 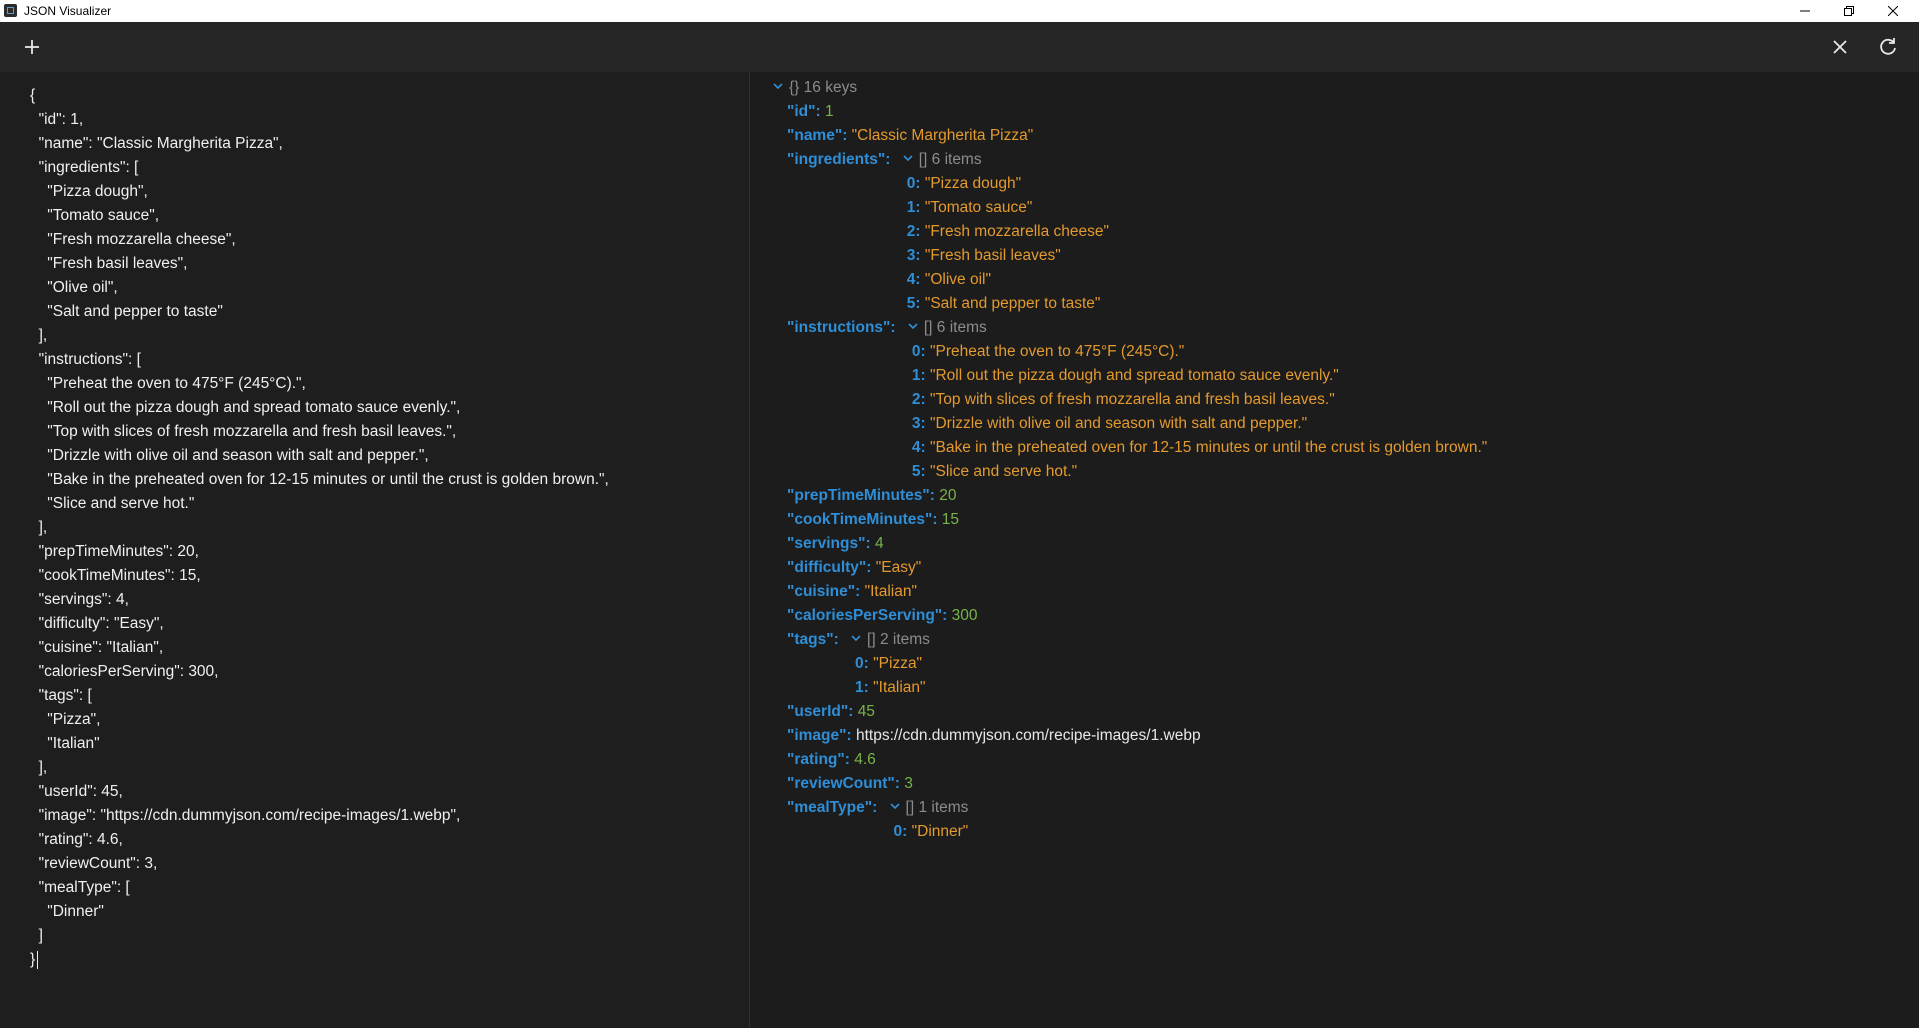 What do you see at coordinates (908, 783) in the screenshot?
I see `tree-value: 3` at bounding box center [908, 783].